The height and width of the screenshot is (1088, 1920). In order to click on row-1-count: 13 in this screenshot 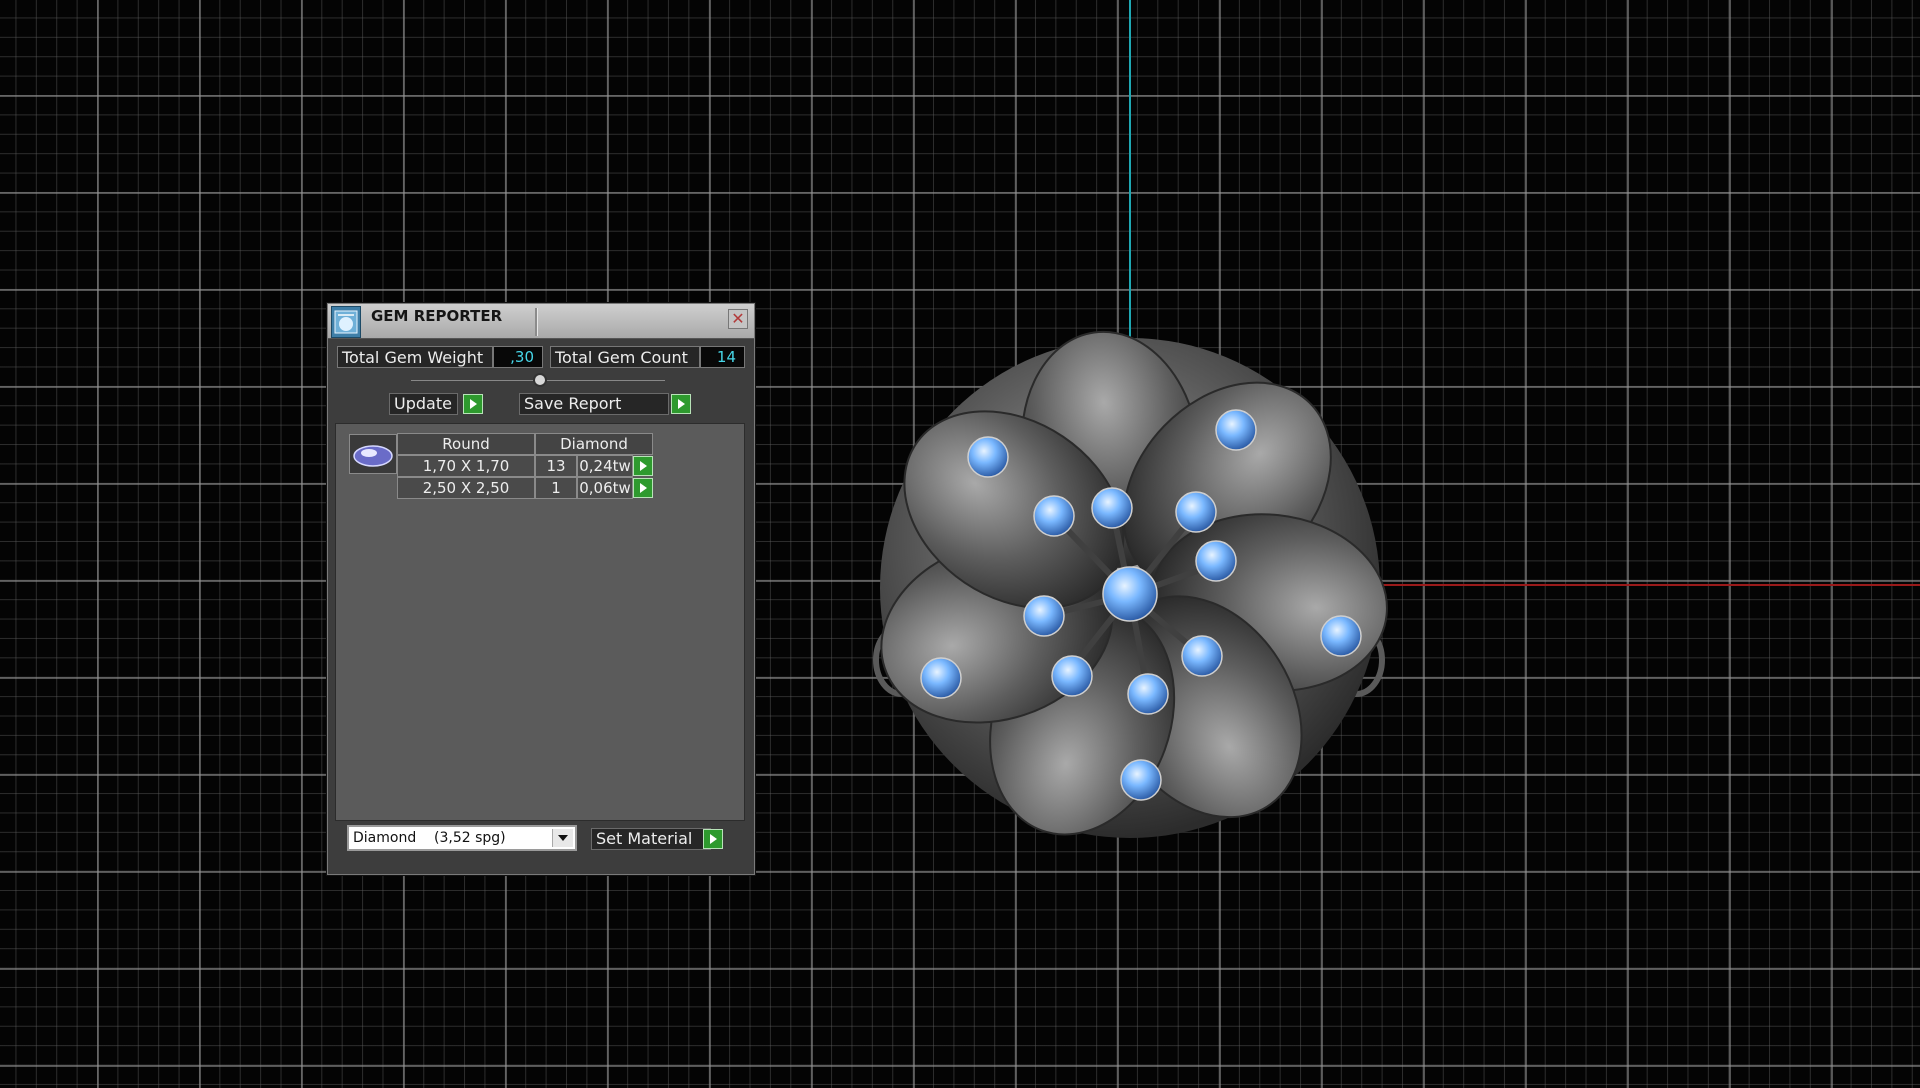, I will do `click(556, 466)`.